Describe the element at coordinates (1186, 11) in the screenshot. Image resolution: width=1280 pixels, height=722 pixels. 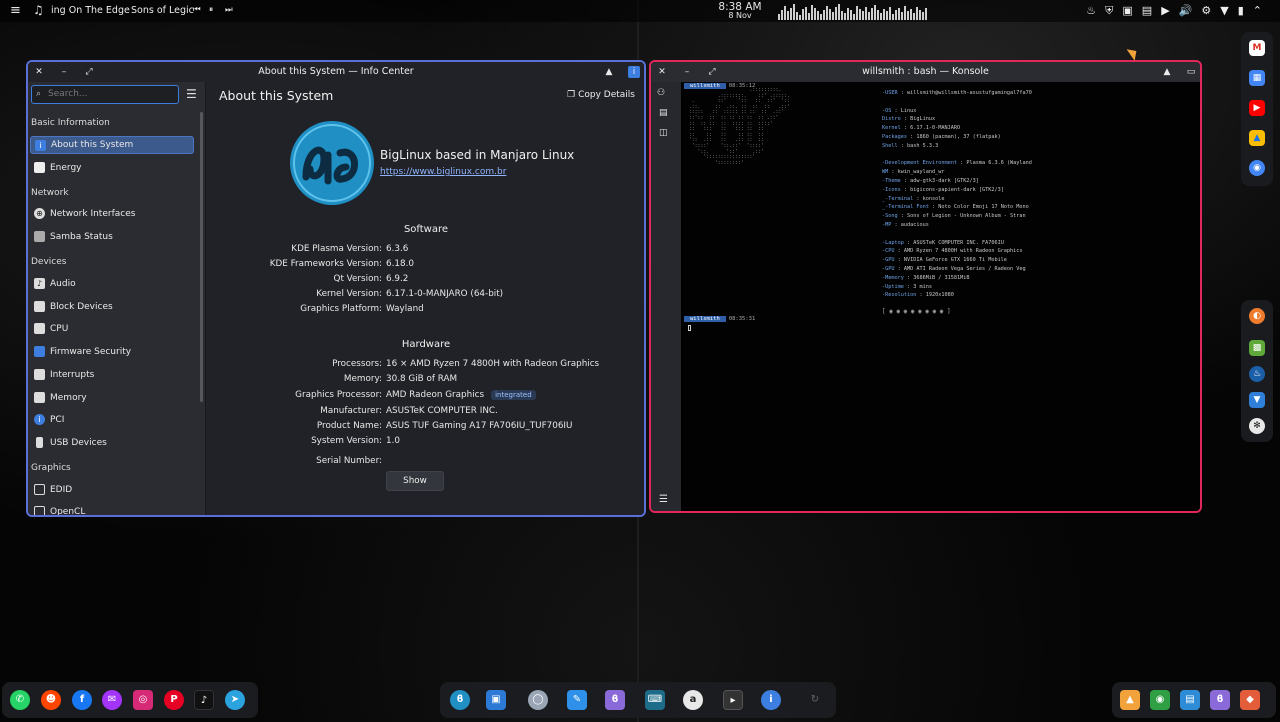
I see `volume-icon: 🔊` at that location.